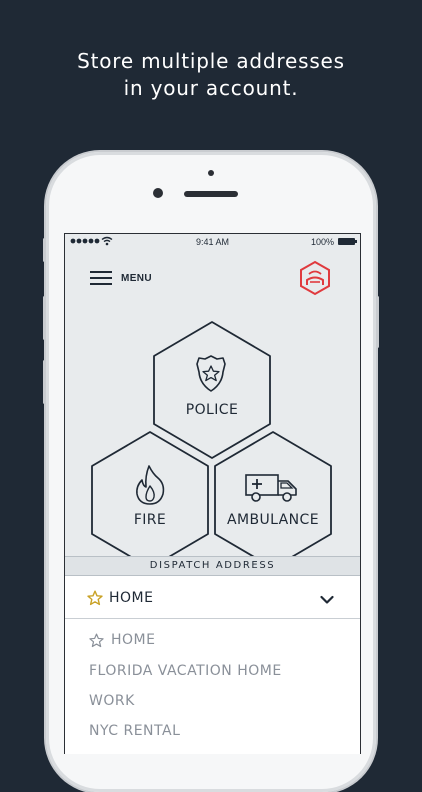 The height and width of the screenshot is (792, 422). What do you see at coordinates (212, 410) in the screenshot?
I see `police-label: POLICE` at bounding box center [212, 410].